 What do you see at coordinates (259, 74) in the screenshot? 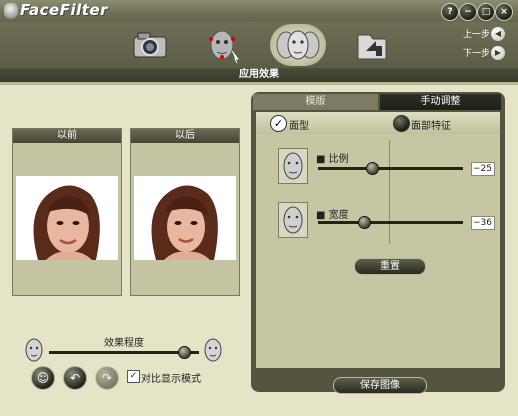
I see `section-title: 应用效果` at bounding box center [259, 74].